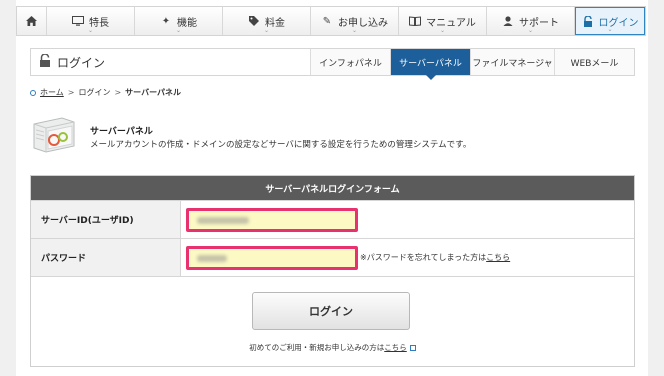  I want to click on server-id-input, so click(272, 219).